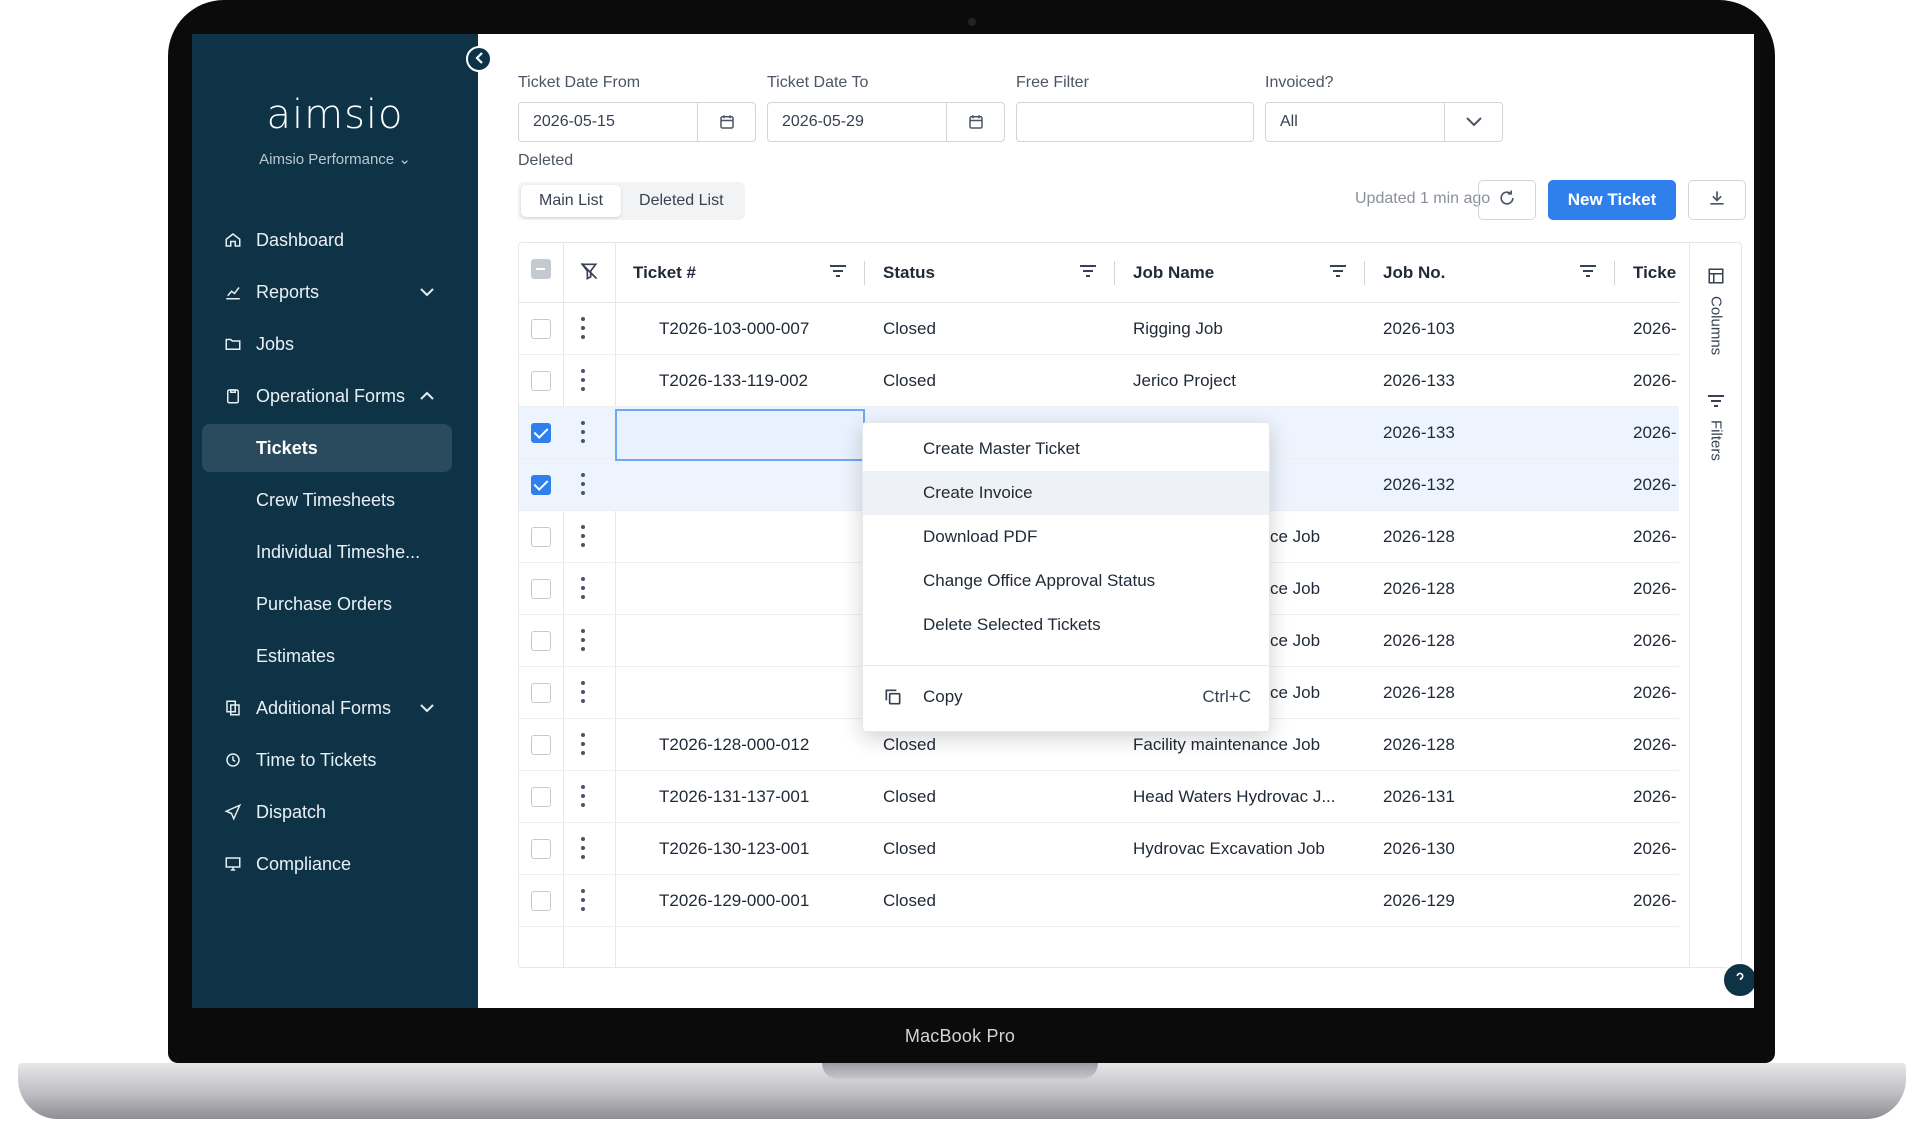 Image resolution: width=1920 pixels, height=1121 pixels. I want to click on collapse-sidebar-button, so click(479, 59).